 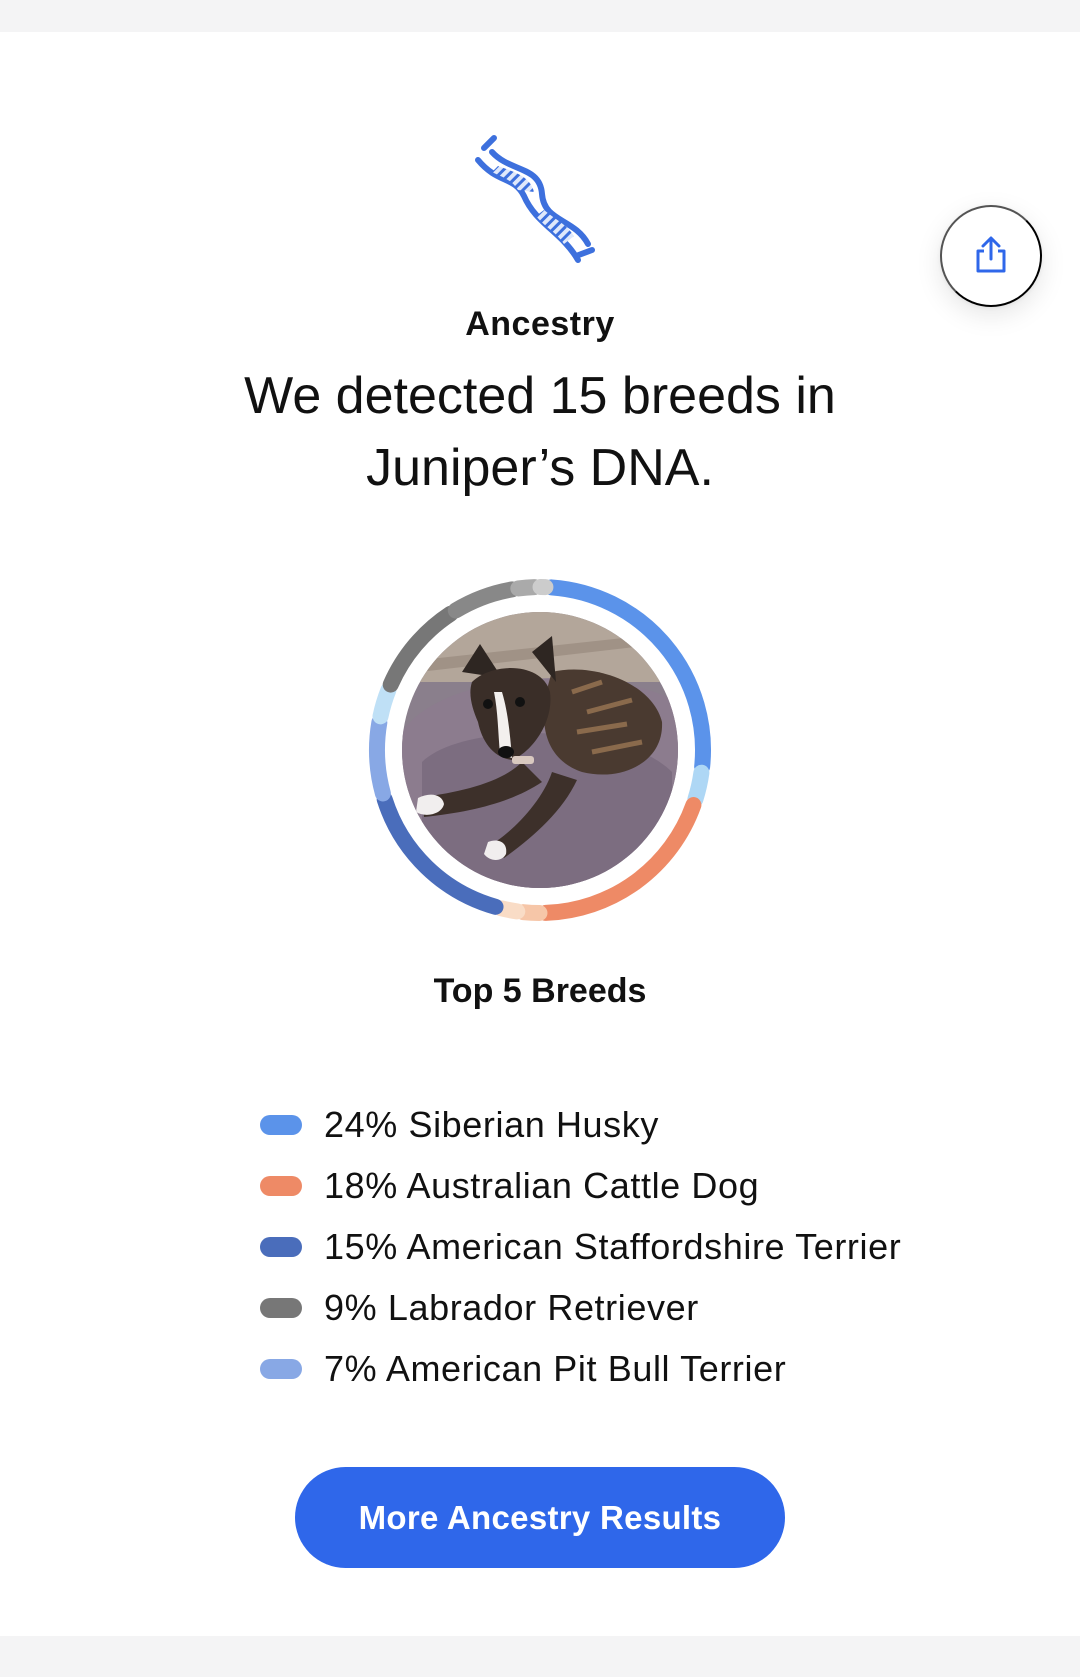 I want to click on top-breeds-title: Top 5 Breeds, so click(x=540, y=991).